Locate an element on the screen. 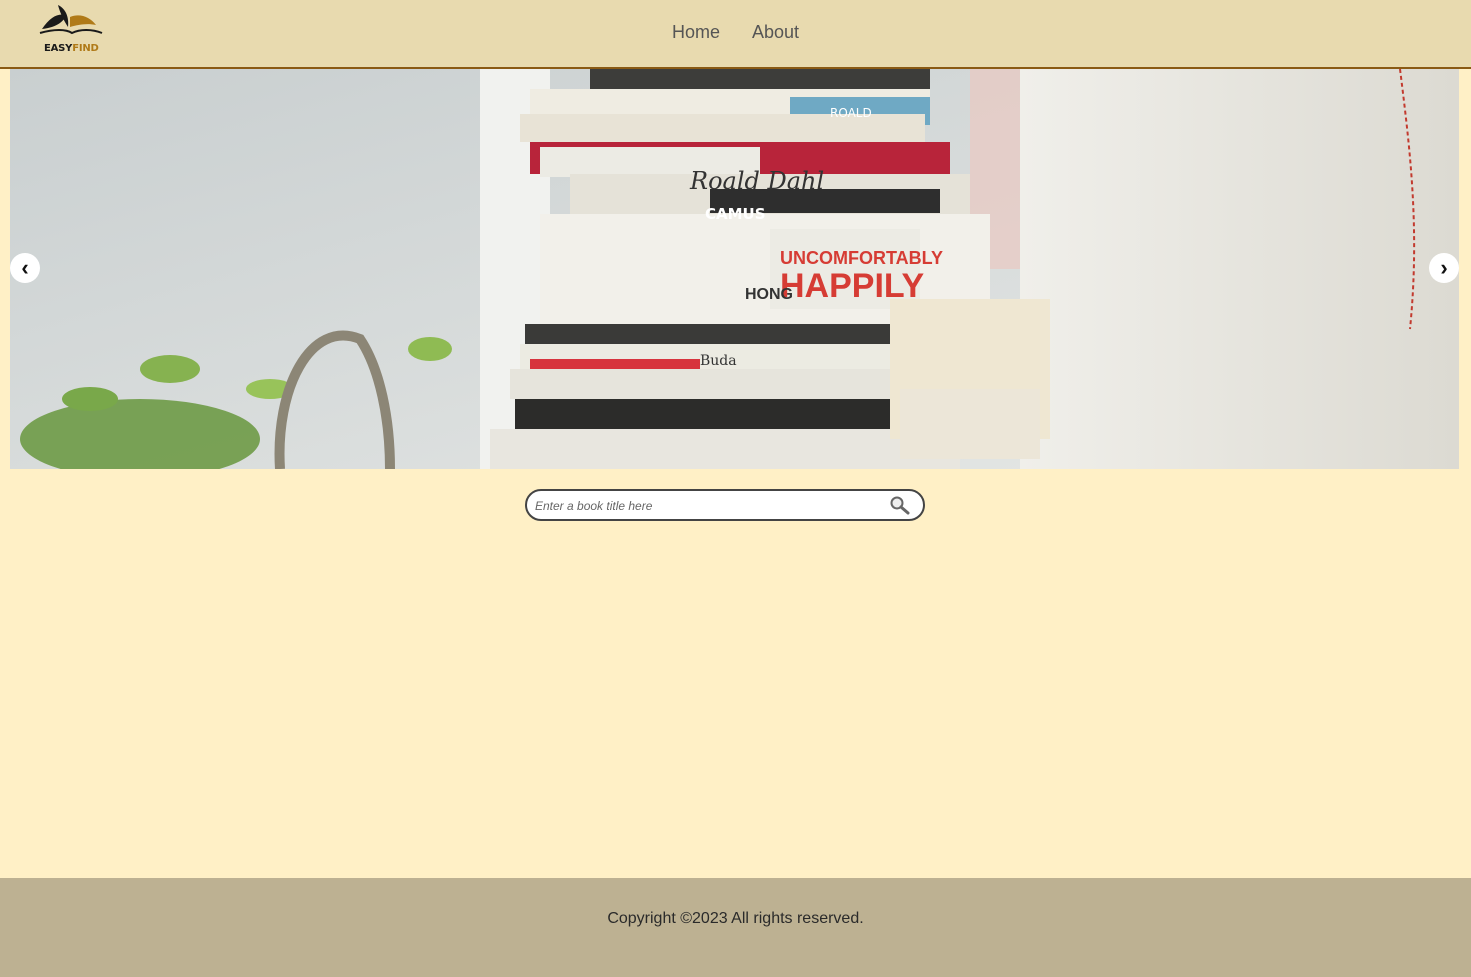 The image size is (1471, 977). spine-roald: ROALD is located at coordinates (851, 113).